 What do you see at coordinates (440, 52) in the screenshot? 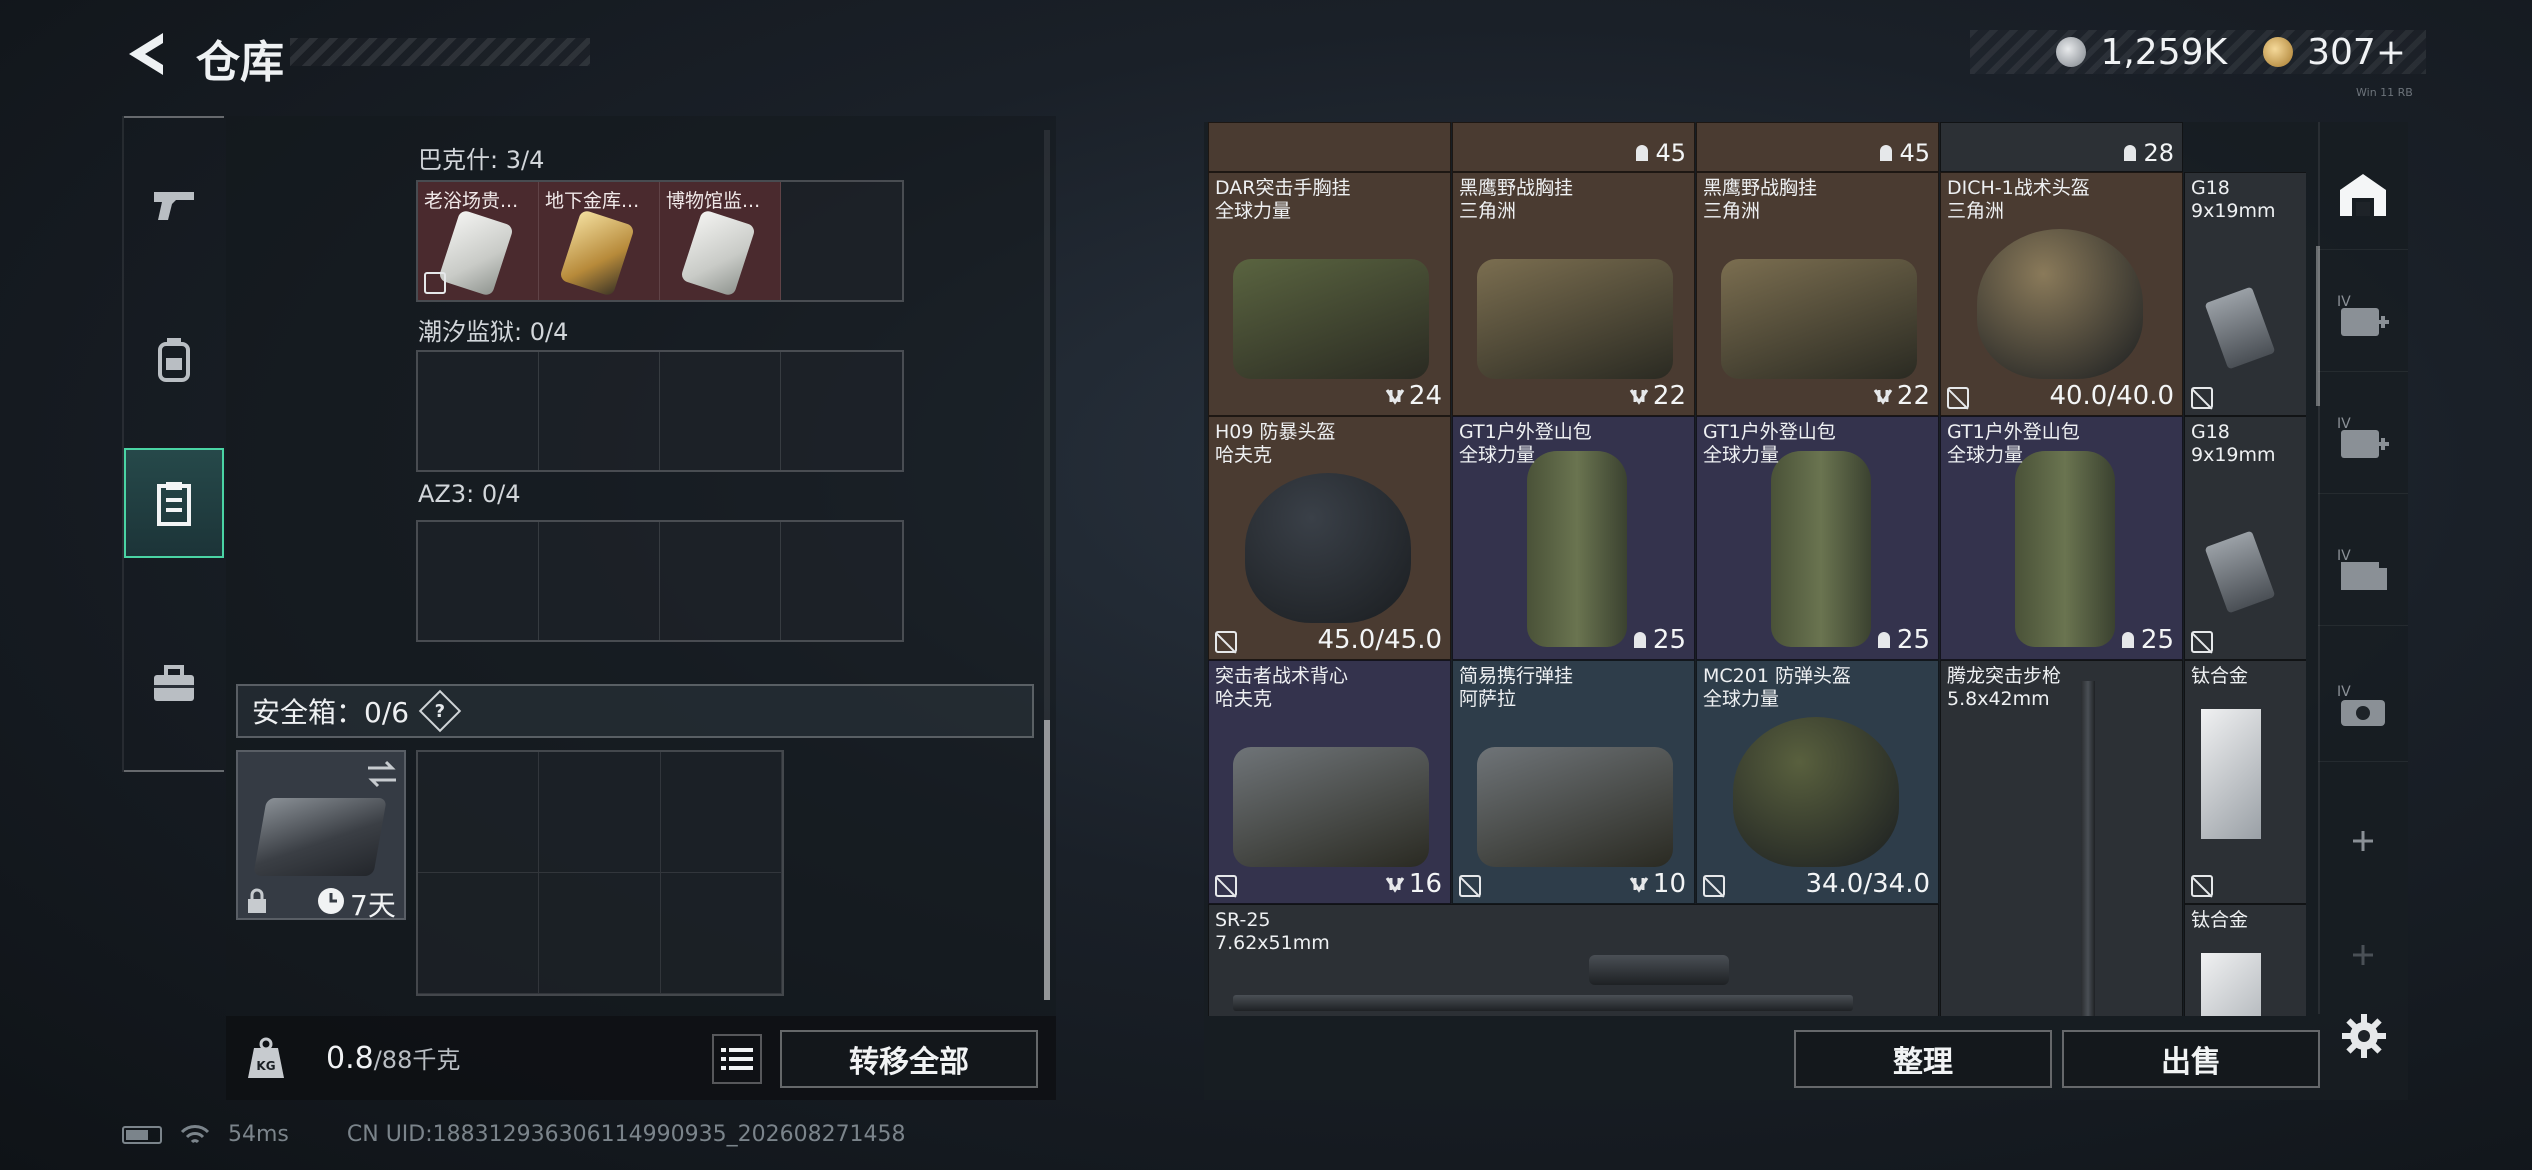
I see `title-decoration` at bounding box center [440, 52].